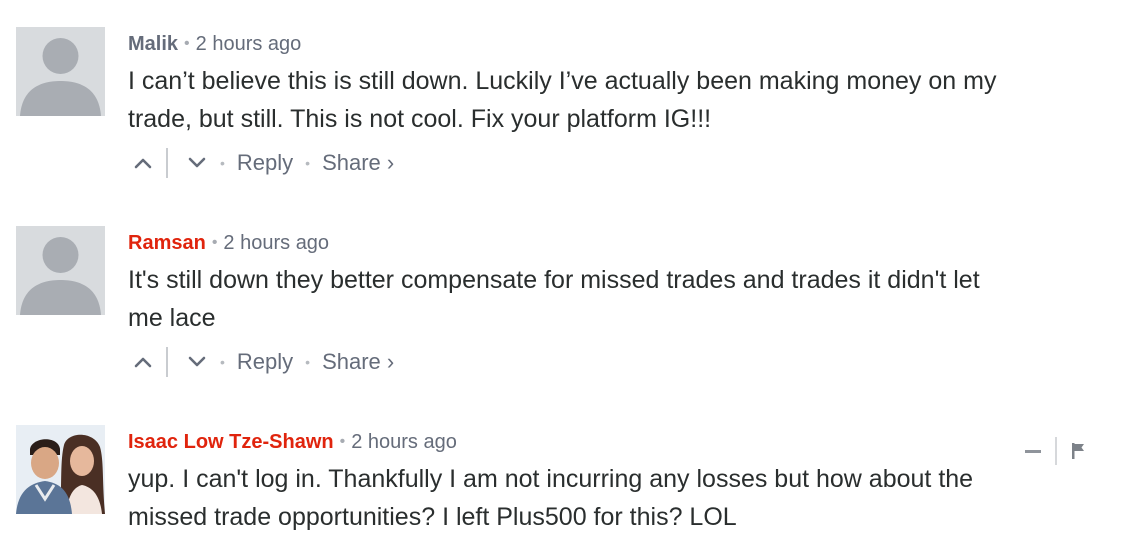  What do you see at coordinates (619, 442) in the screenshot?
I see `comment-header: Isaac Low Tze-Shawn • 2 hours ago` at bounding box center [619, 442].